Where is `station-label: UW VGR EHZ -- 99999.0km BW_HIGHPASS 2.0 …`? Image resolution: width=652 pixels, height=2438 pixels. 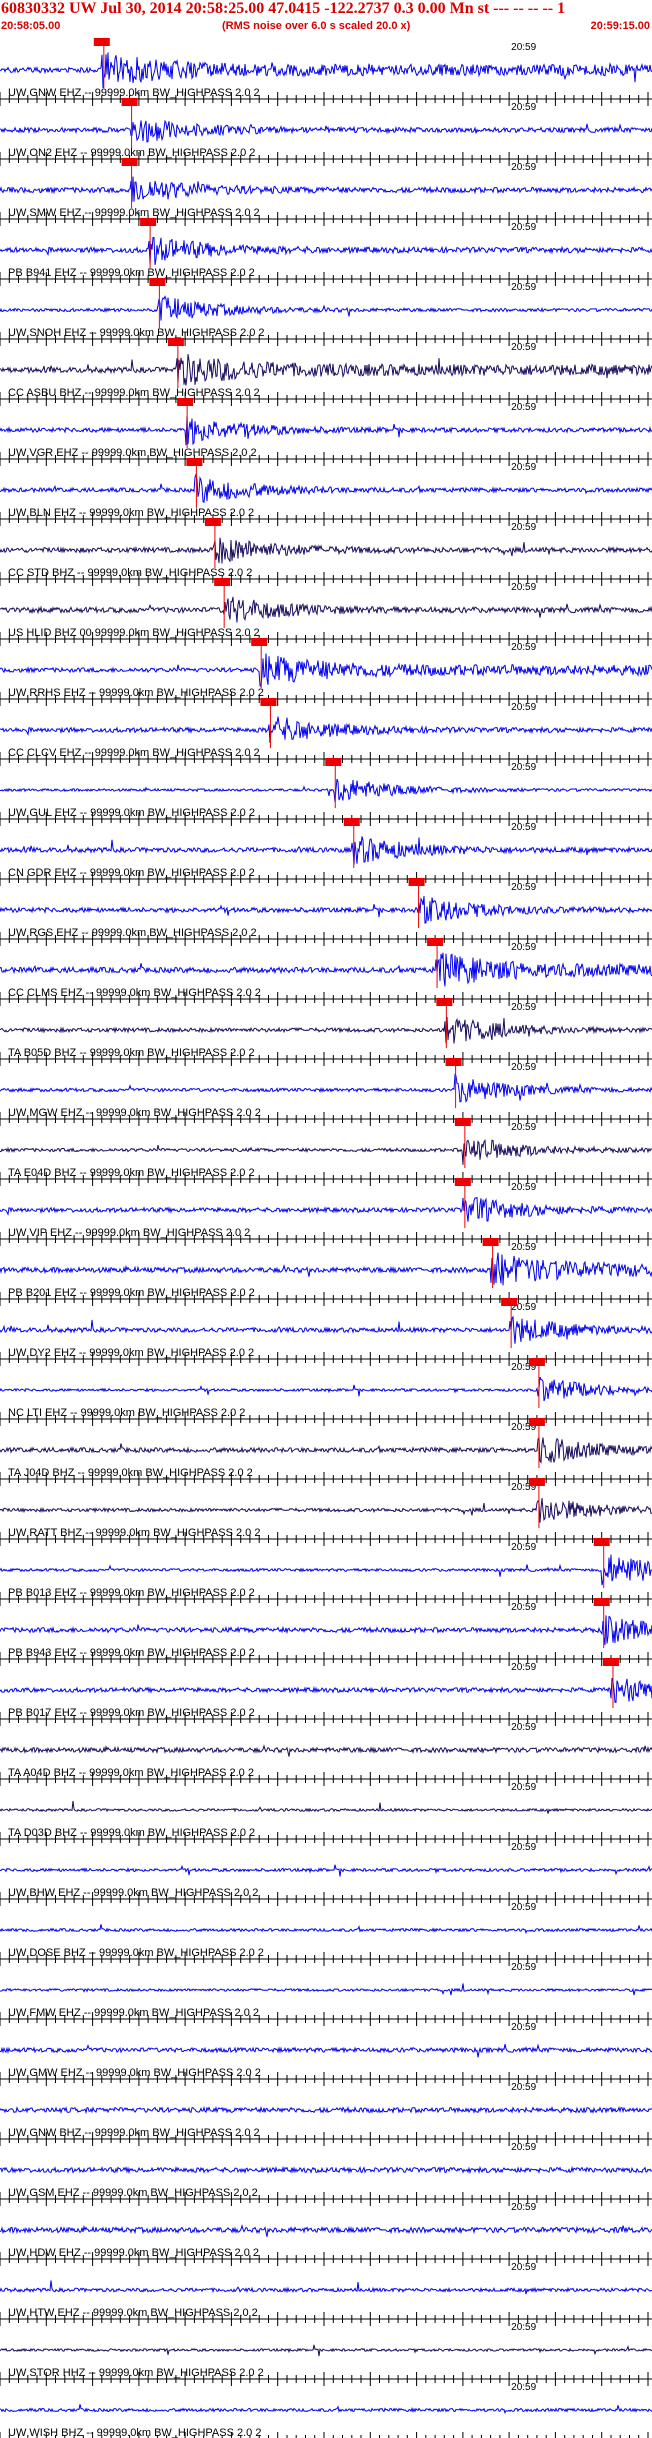 station-label: UW VGR EHZ -- 99999.0km BW_HIGHPASS 2.0 … is located at coordinates (132, 453).